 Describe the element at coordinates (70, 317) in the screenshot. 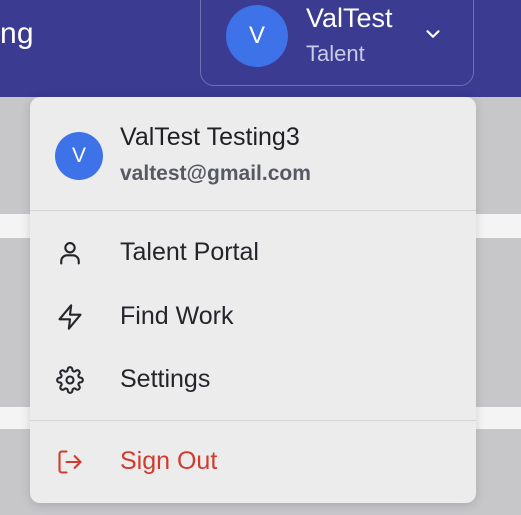

I see `lightning-icon` at that location.